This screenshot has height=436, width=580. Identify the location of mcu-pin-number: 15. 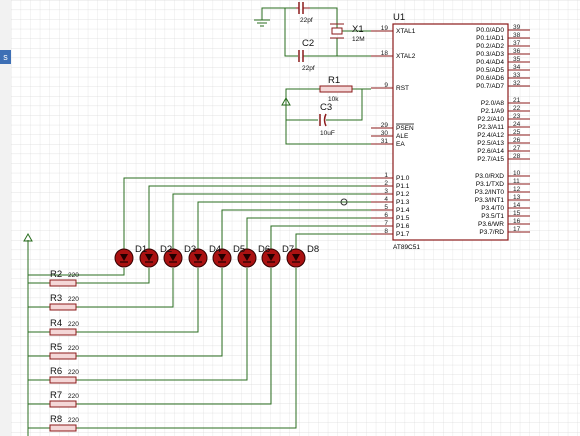
(517, 213).